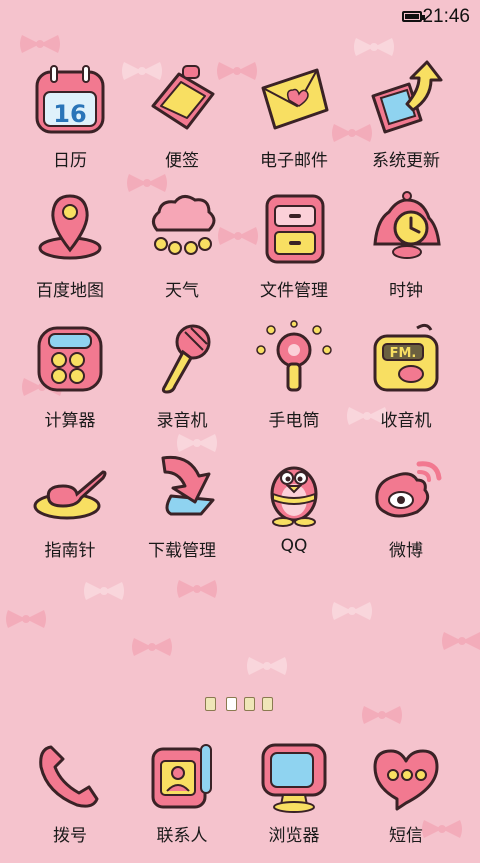  What do you see at coordinates (294, 356) in the screenshot?
I see `flashlight-bulb-icon` at bounding box center [294, 356].